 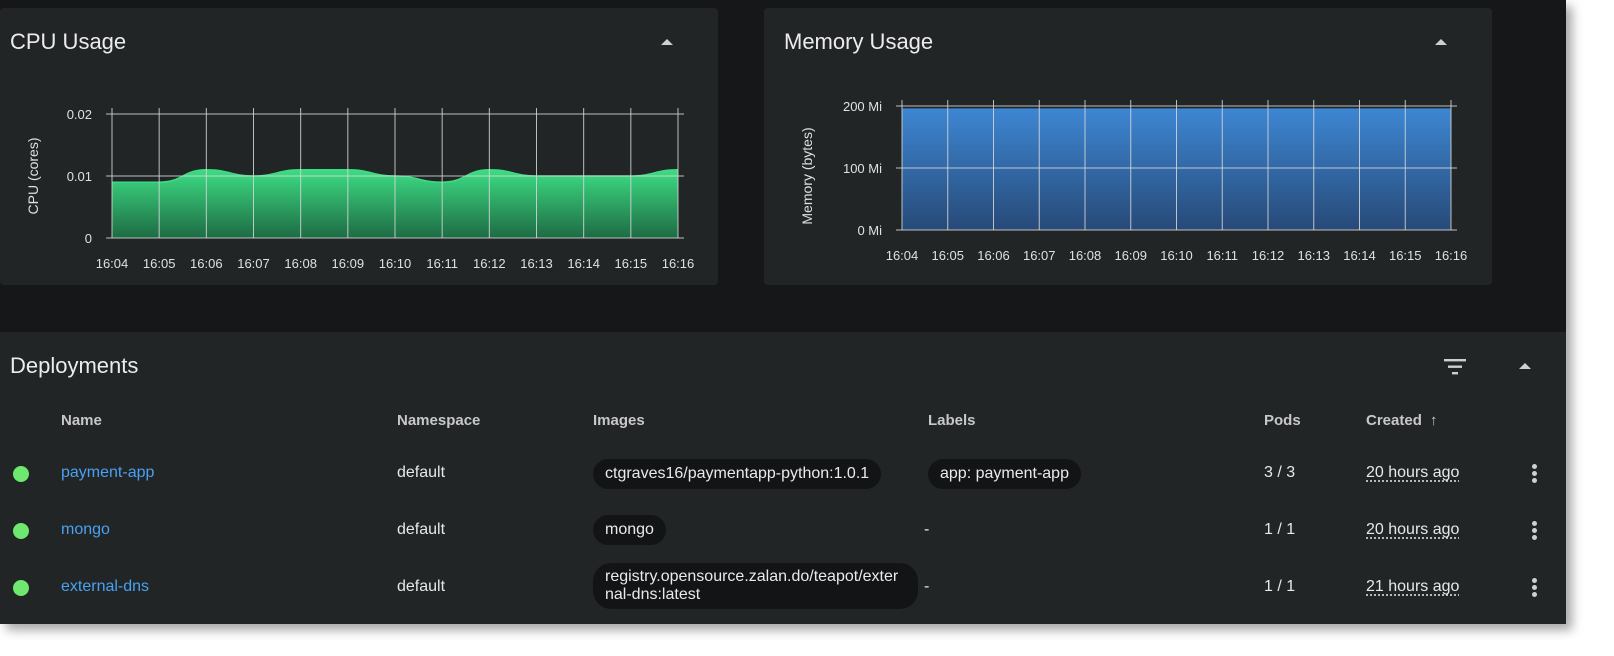 I want to click on y-axis-label: Memory (bytes), so click(x=807, y=175).